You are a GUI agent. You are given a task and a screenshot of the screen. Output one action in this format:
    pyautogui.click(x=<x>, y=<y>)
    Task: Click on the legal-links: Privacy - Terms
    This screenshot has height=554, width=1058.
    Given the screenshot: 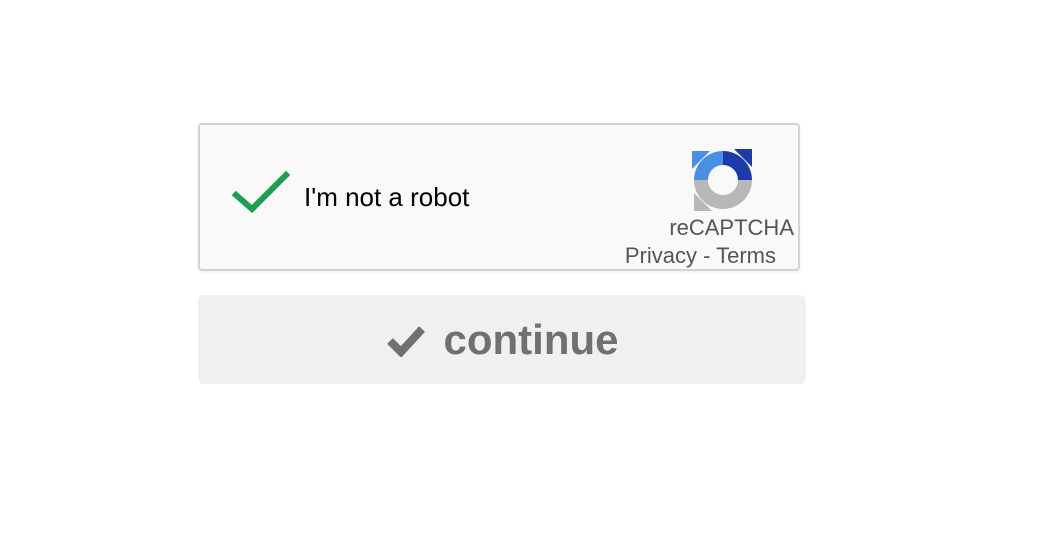 What is the action you would take?
    pyautogui.click(x=691, y=256)
    